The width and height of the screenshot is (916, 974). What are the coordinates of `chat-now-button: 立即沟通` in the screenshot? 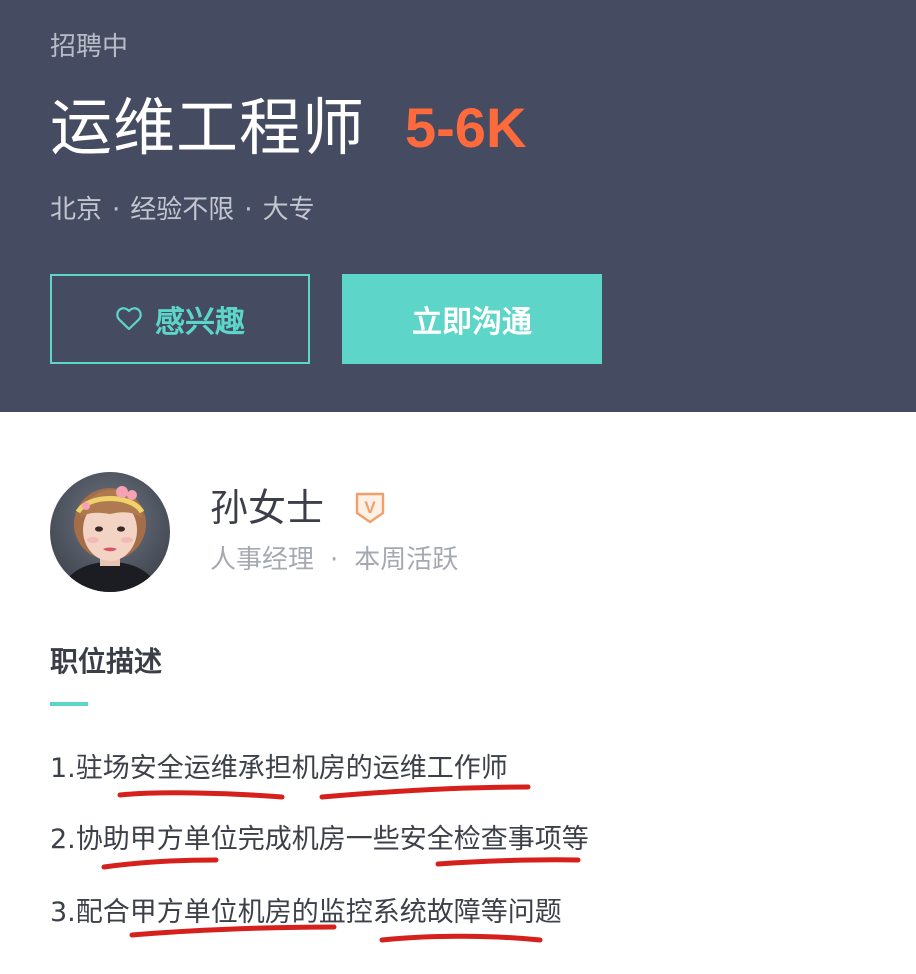 It's located at (472, 319).